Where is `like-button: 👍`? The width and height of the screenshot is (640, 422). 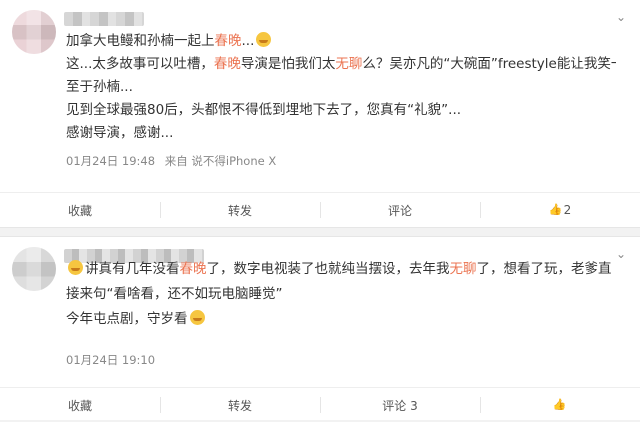 like-button: 👍 is located at coordinates (560, 405).